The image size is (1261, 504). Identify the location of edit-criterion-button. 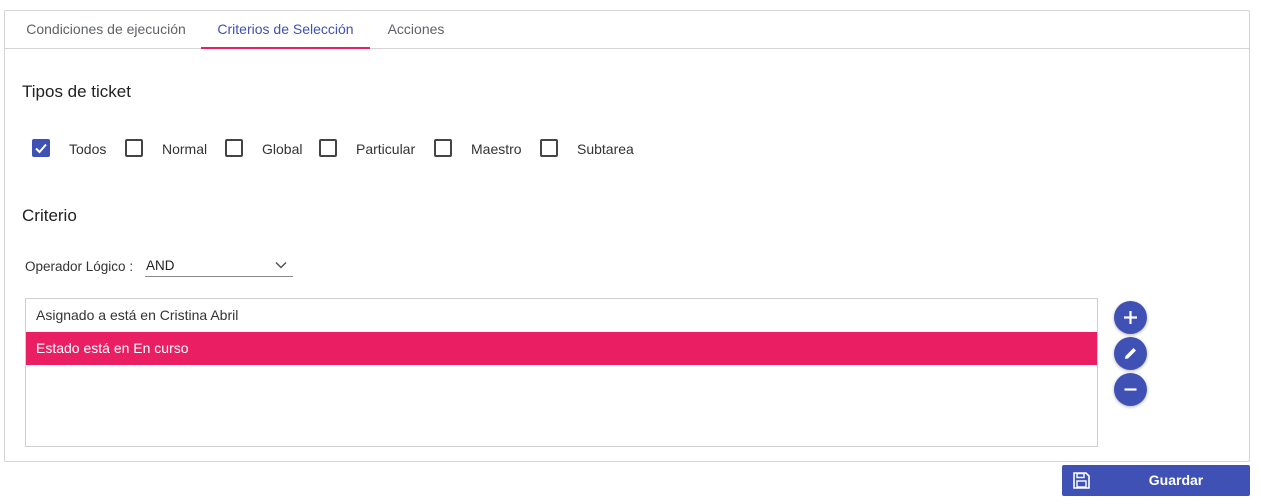
(1130, 353).